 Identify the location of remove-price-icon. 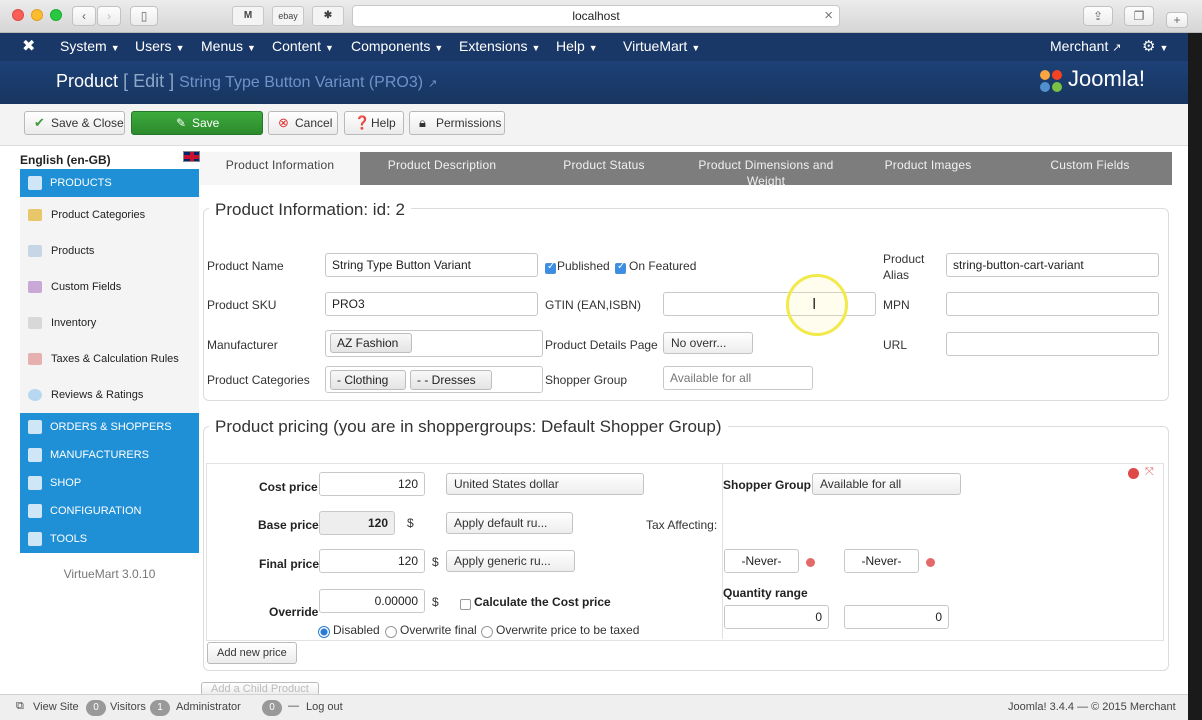
(1133, 473).